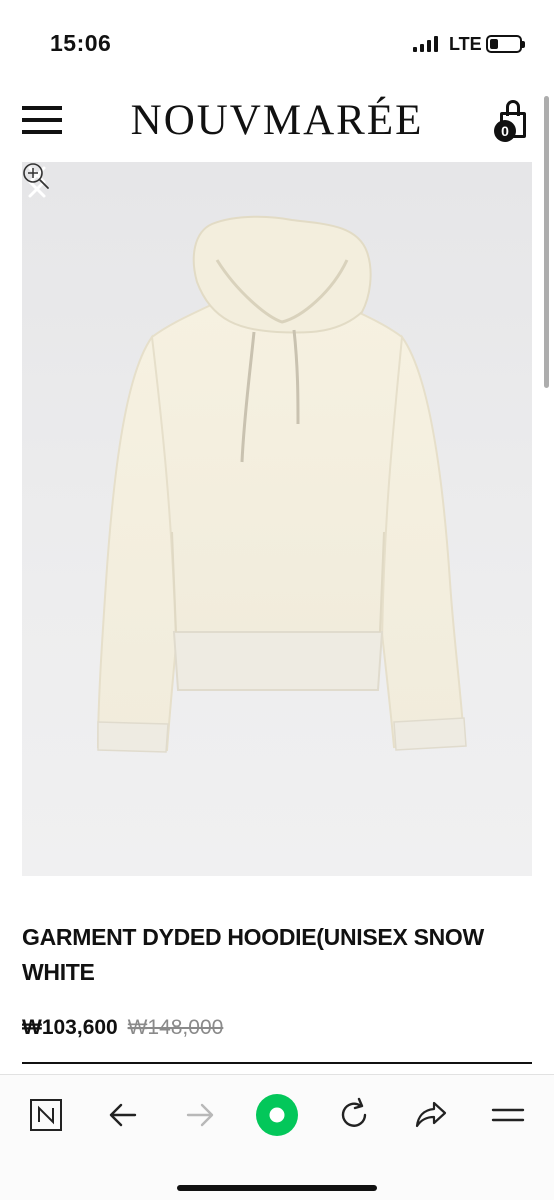 This screenshot has width=554, height=1200. Describe the element at coordinates (431, 1115) in the screenshot. I see `share-icon` at that location.